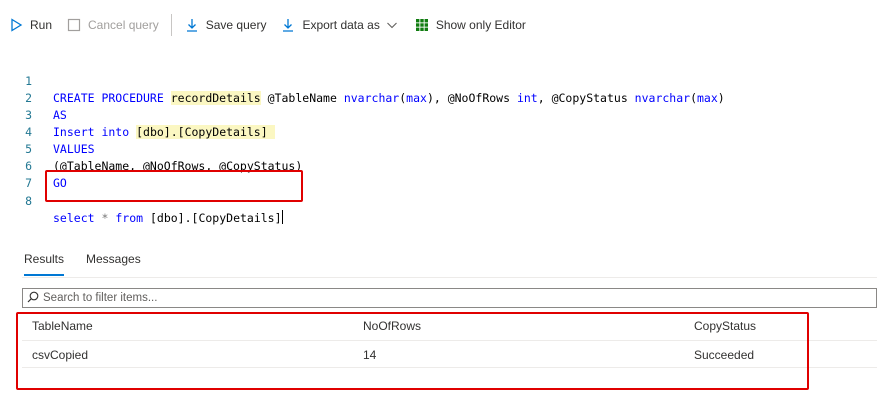 The image size is (877, 412). I want to click on chevron-down-icon, so click(392, 25).